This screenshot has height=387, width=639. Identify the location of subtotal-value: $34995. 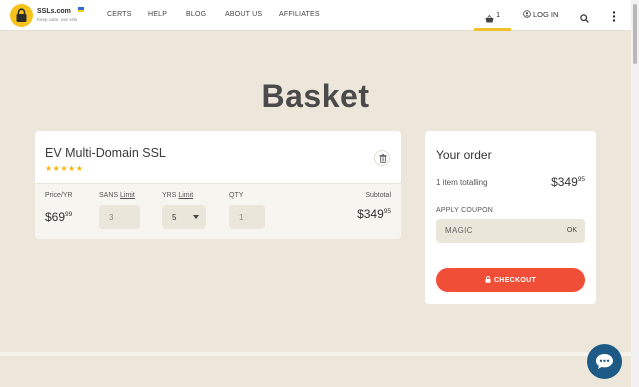
(374, 214).